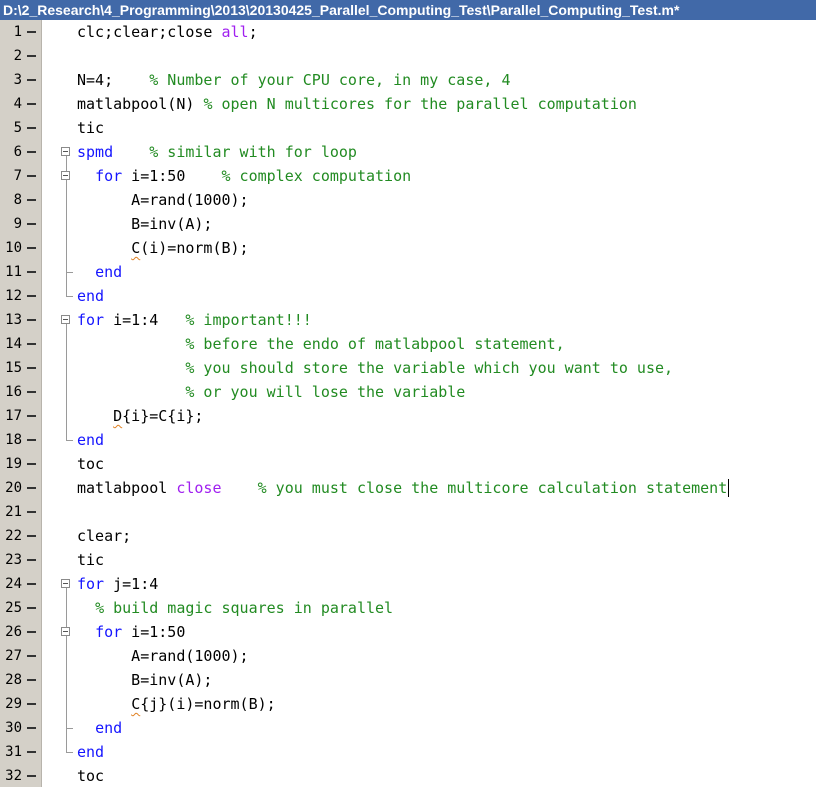  Describe the element at coordinates (408, 296) in the screenshot. I see `code-line: 12 end` at that location.